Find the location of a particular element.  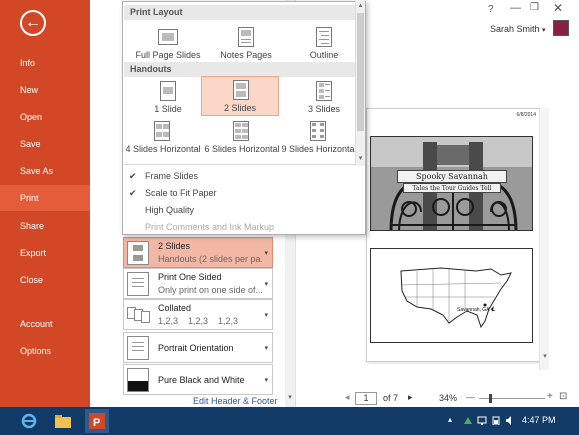

color-mode-dropdown: Pure Black and White ▾ is located at coordinates (198, 379).